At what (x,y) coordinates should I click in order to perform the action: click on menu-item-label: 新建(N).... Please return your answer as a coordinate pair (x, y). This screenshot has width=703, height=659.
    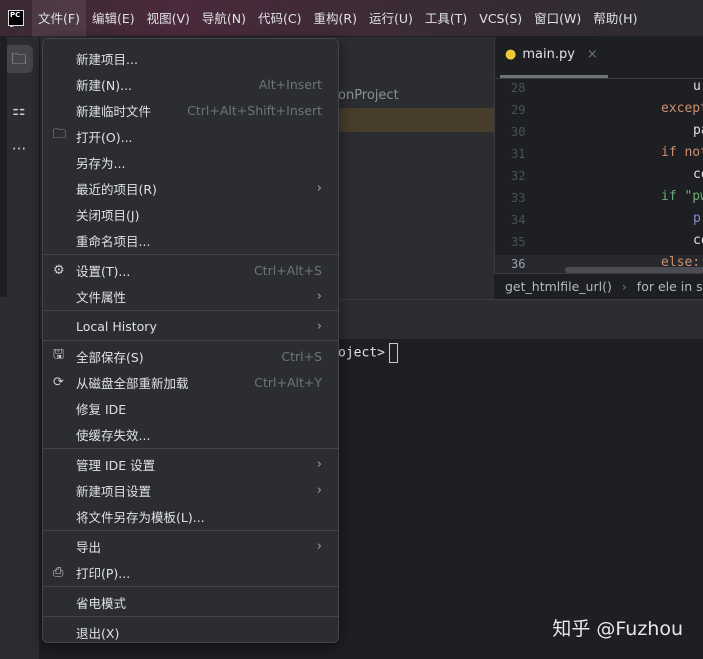
    Looking at the image, I should click on (104, 85).